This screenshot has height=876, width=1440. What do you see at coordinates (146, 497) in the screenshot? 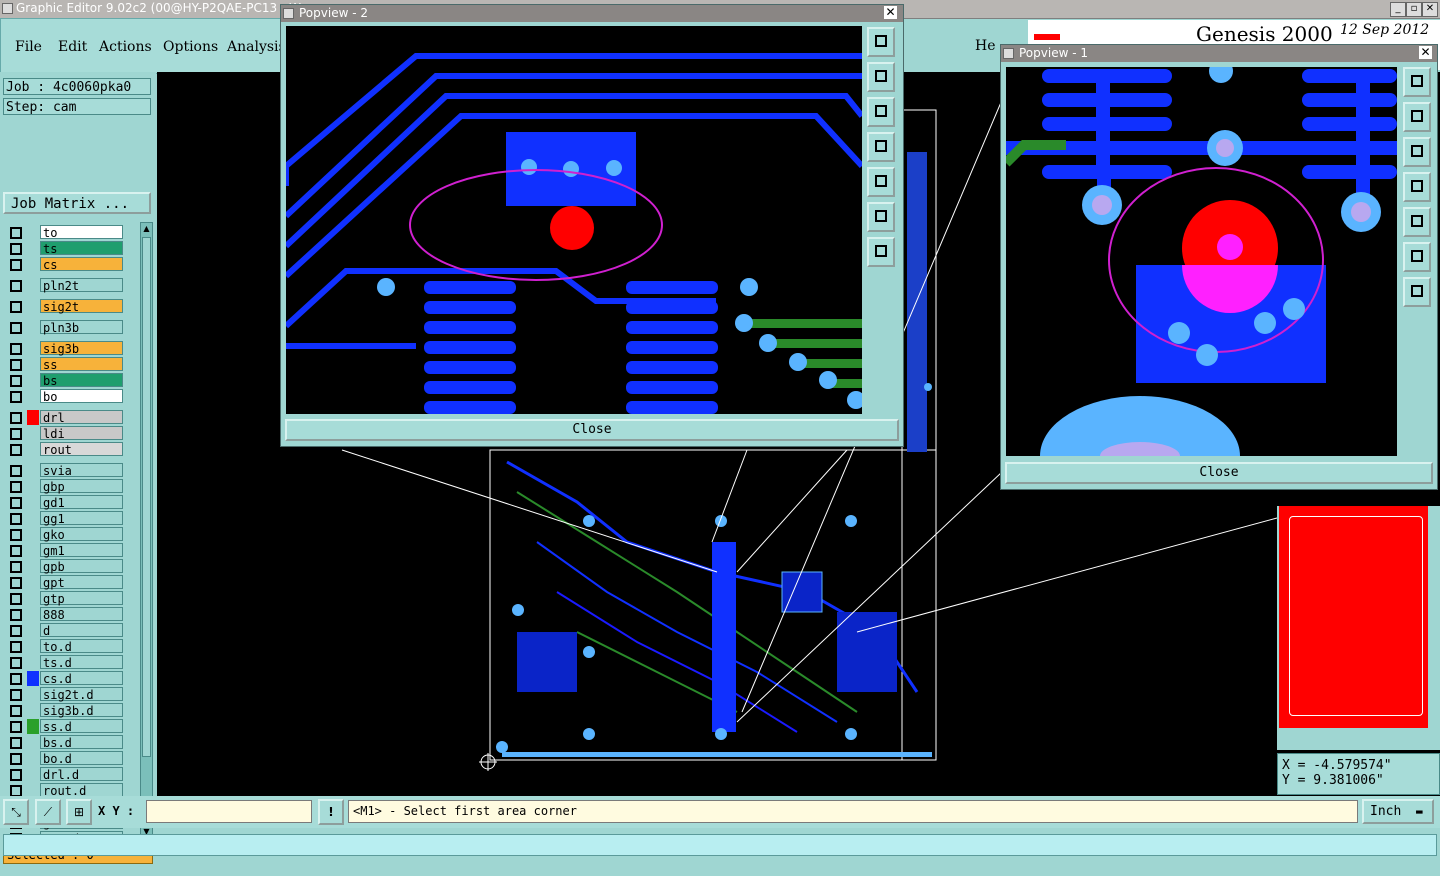
I see `scroll-thumb` at bounding box center [146, 497].